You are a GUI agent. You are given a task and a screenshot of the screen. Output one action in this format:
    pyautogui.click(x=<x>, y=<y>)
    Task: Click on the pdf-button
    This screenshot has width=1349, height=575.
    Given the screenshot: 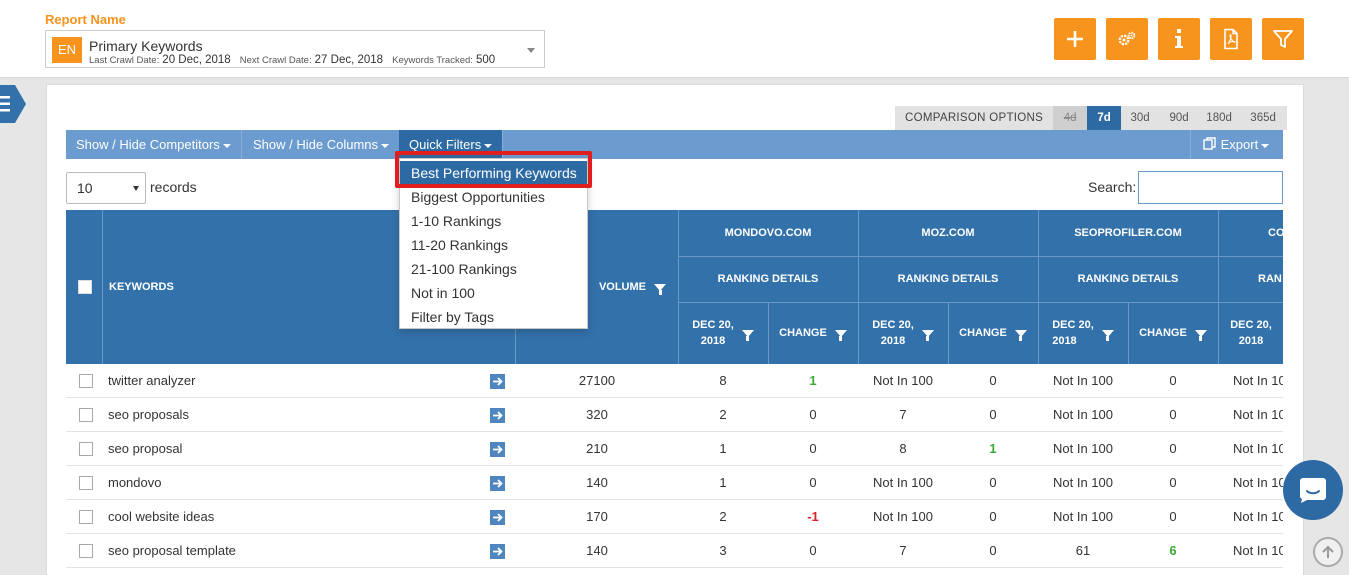 What is the action you would take?
    pyautogui.click(x=1231, y=39)
    